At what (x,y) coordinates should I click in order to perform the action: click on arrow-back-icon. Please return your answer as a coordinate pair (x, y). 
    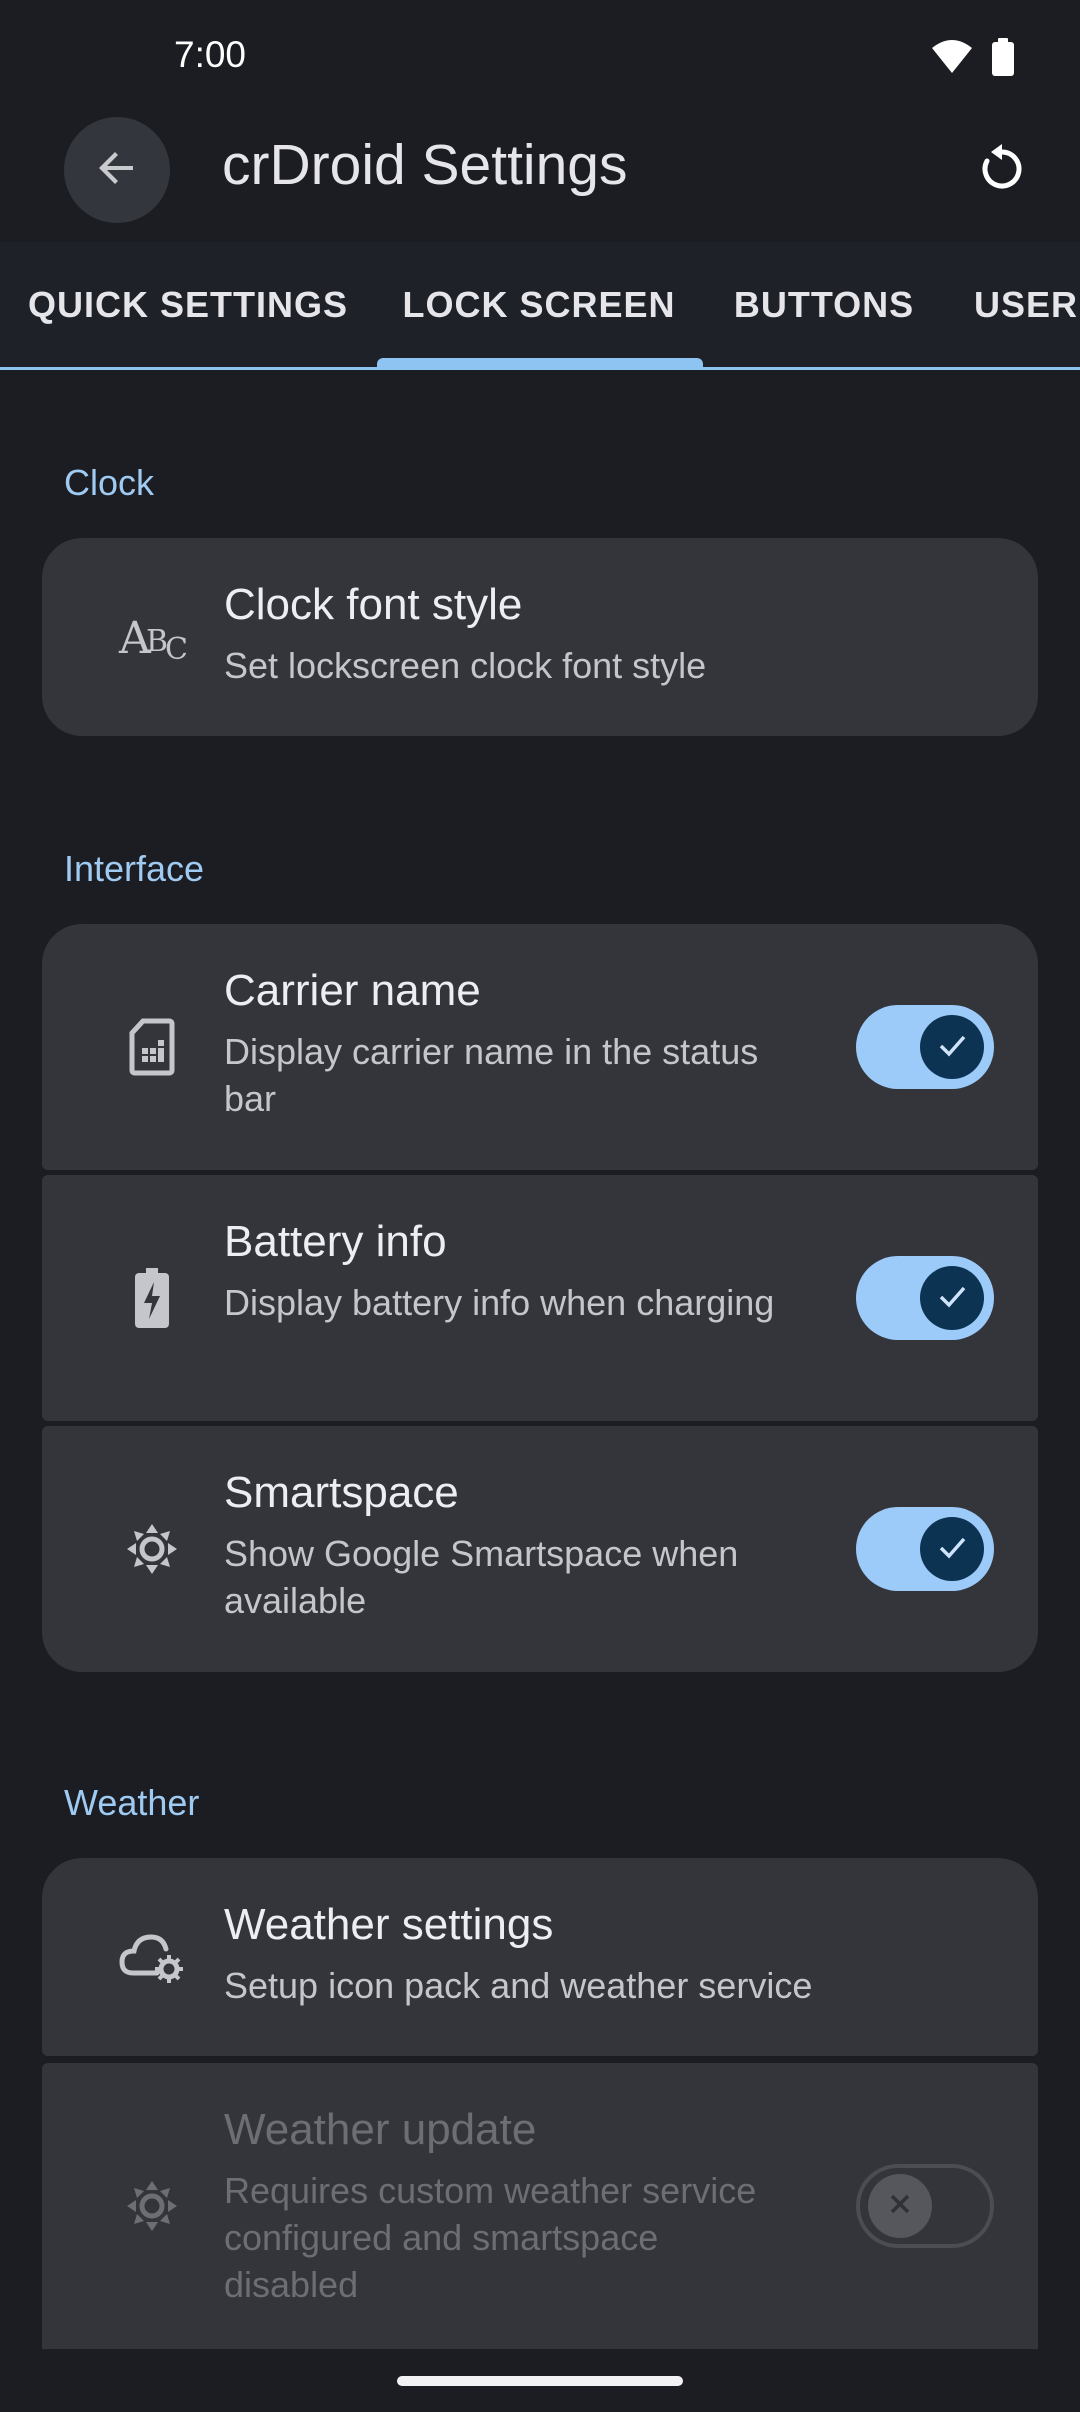
    Looking at the image, I should click on (117, 170).